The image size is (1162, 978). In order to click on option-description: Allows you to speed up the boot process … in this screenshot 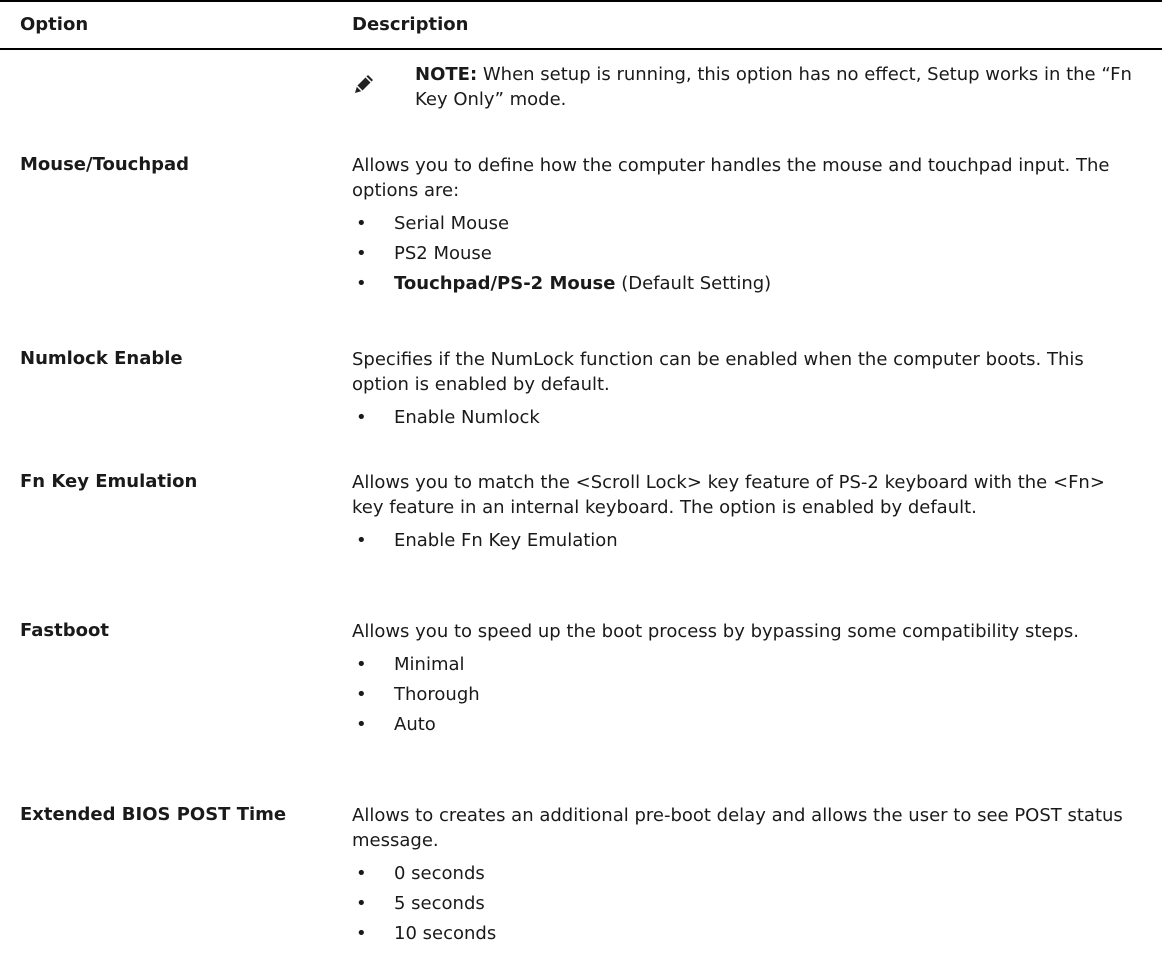, I will do `click(747, 679)`.